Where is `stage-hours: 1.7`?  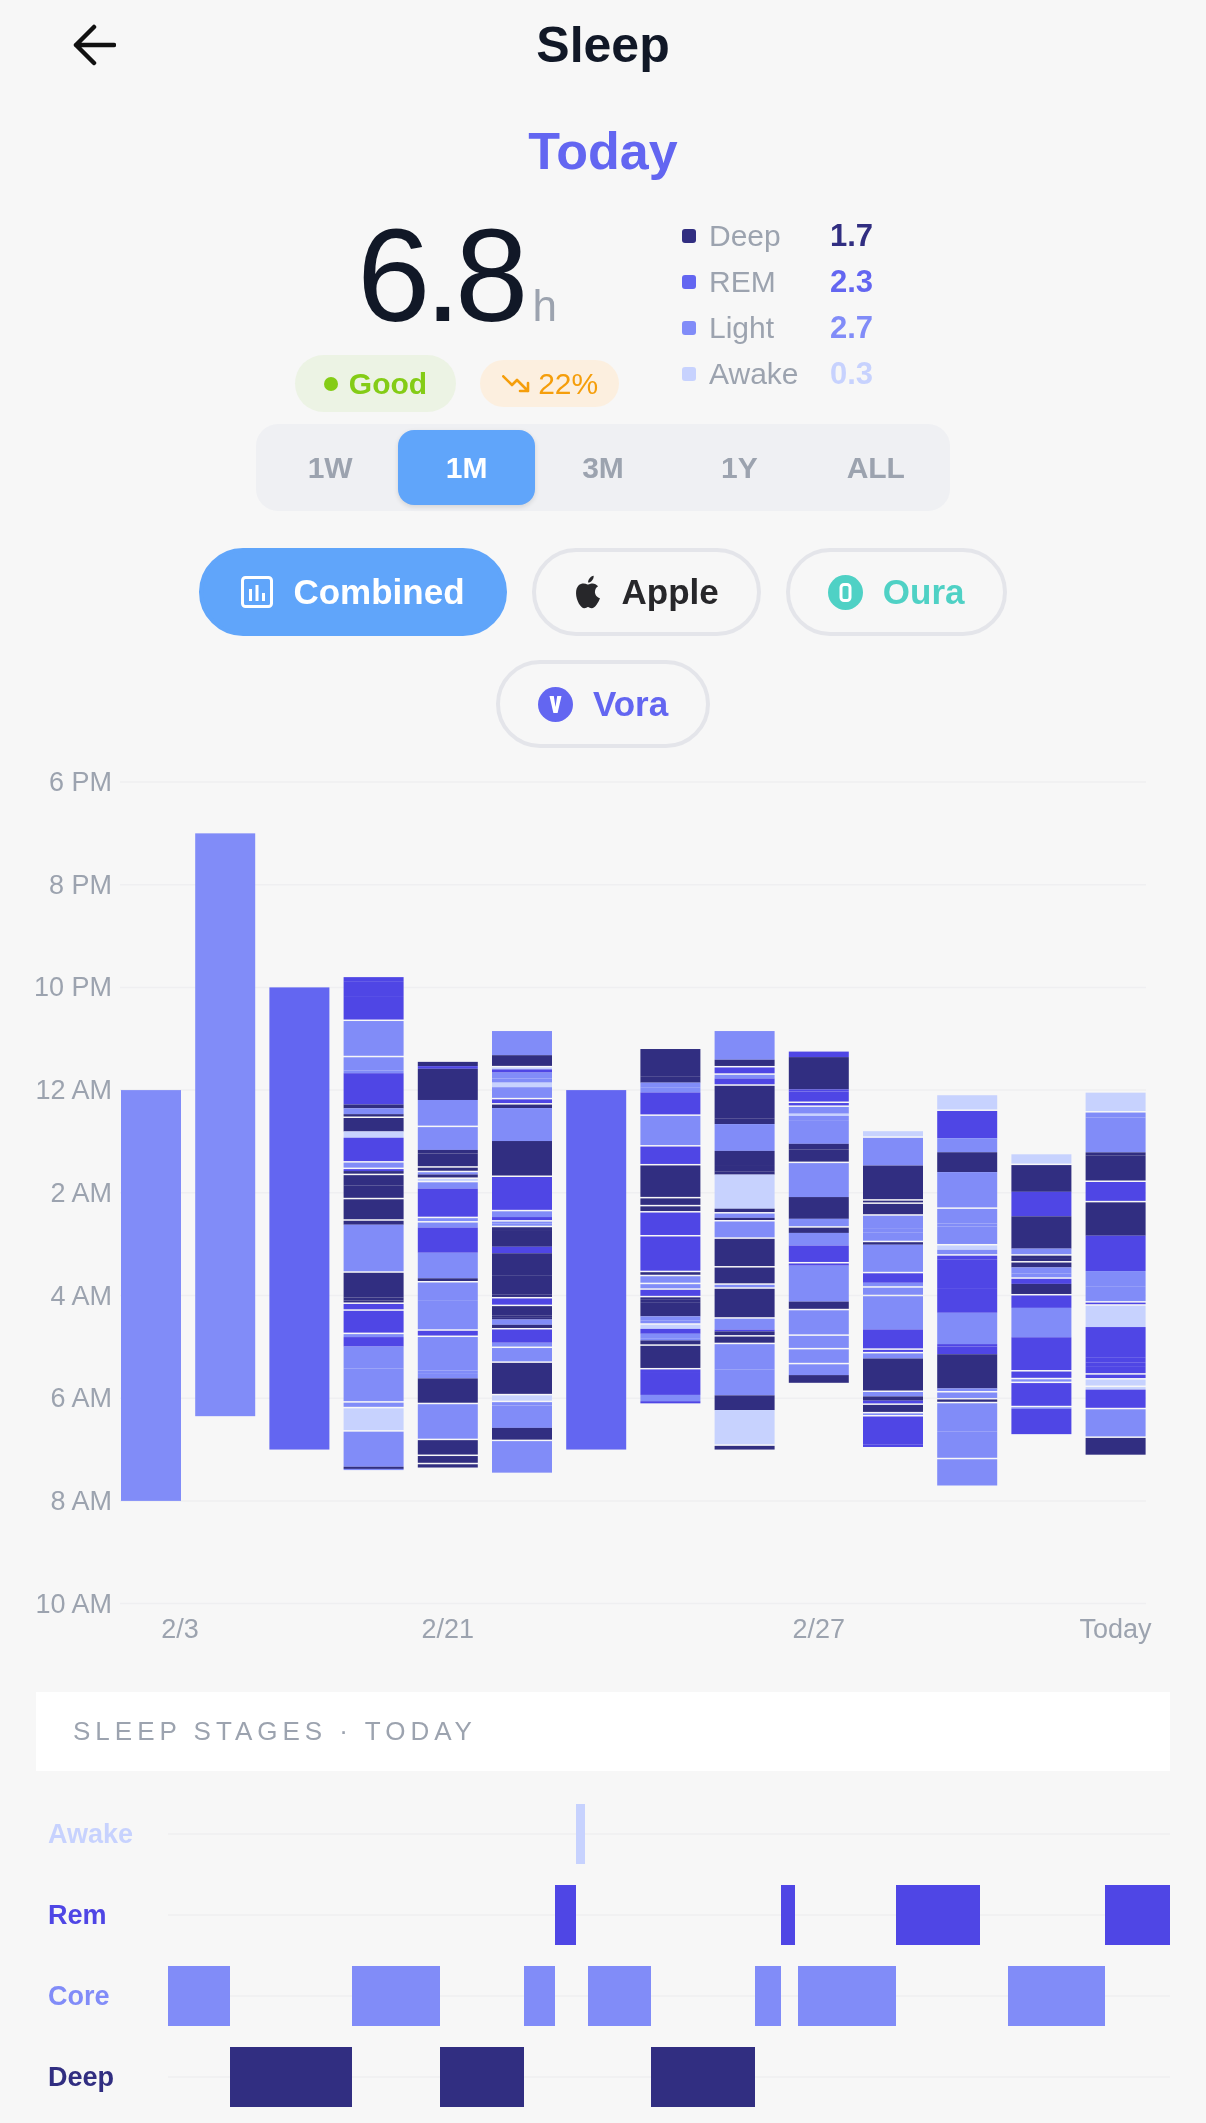
stage-hours: 1.7 is located at coordinates (852, 236).